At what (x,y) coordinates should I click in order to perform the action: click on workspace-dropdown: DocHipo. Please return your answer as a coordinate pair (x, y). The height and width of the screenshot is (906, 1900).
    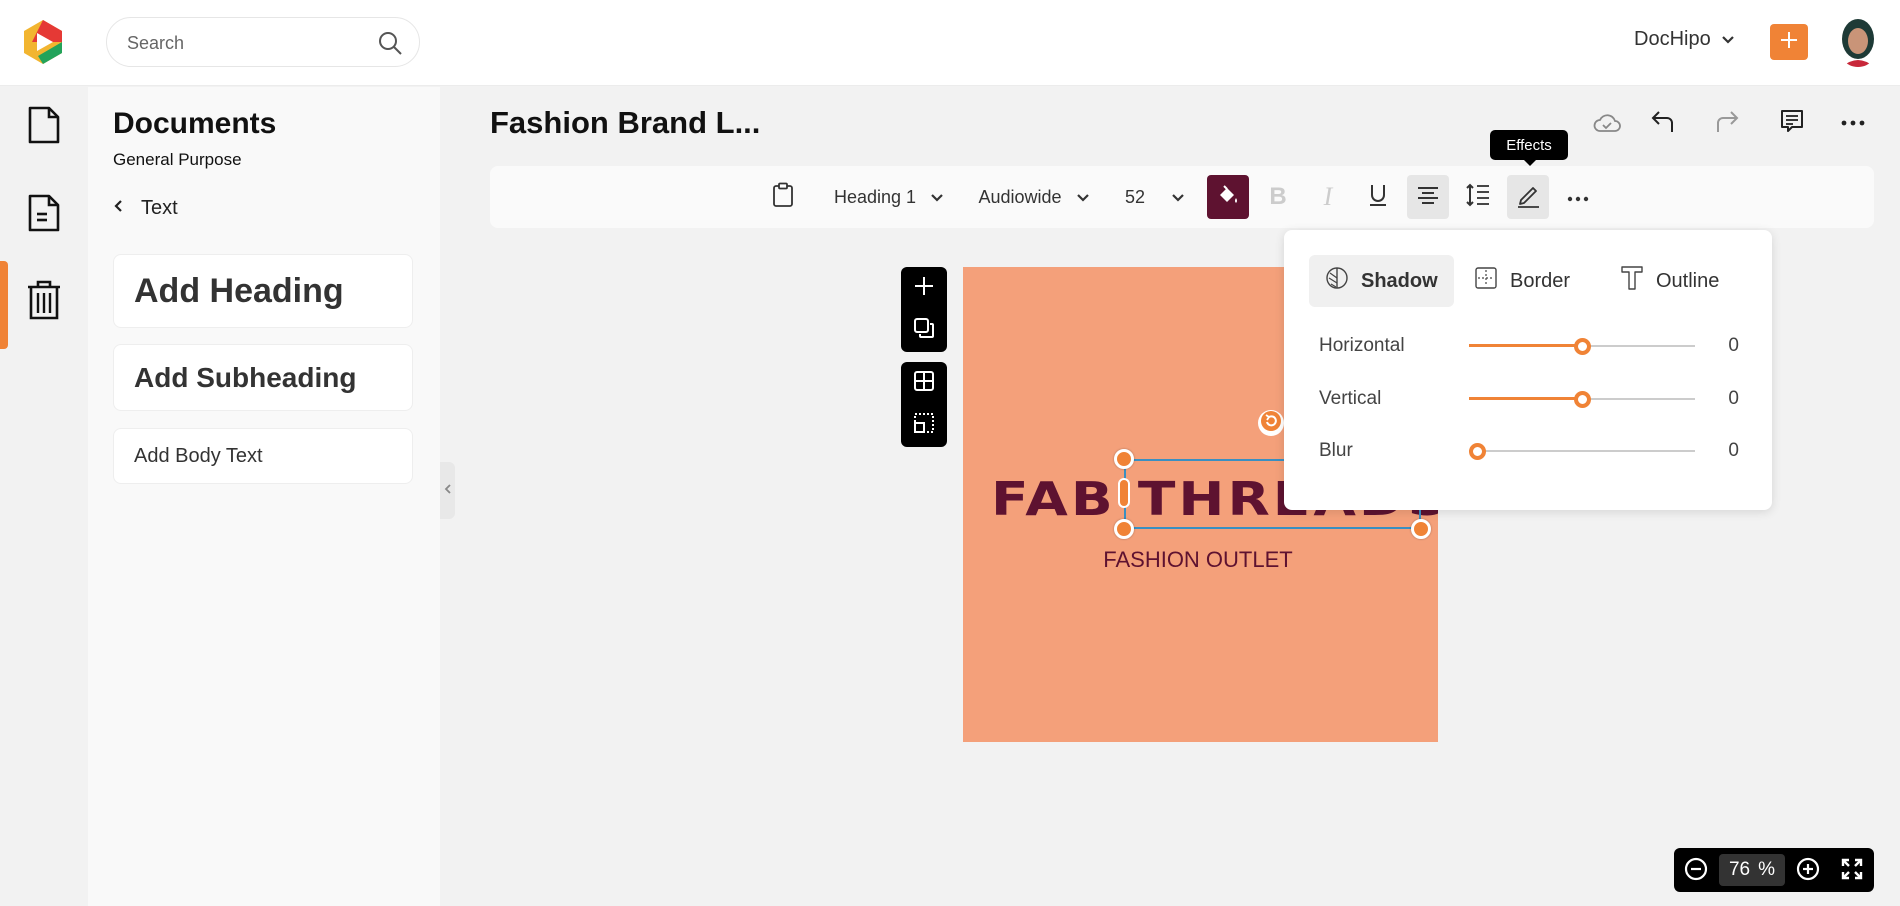
    Looking at the image, I should click on (1684, 39).